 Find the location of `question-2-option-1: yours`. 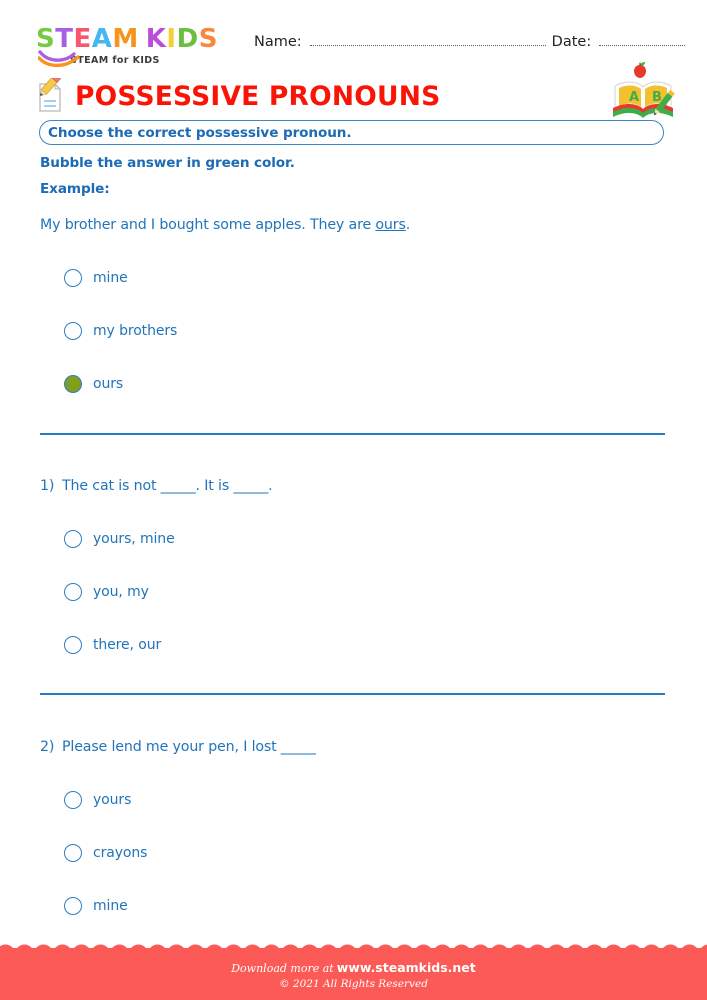

question-2-option-1: yours is located at coordinates (97, 800).